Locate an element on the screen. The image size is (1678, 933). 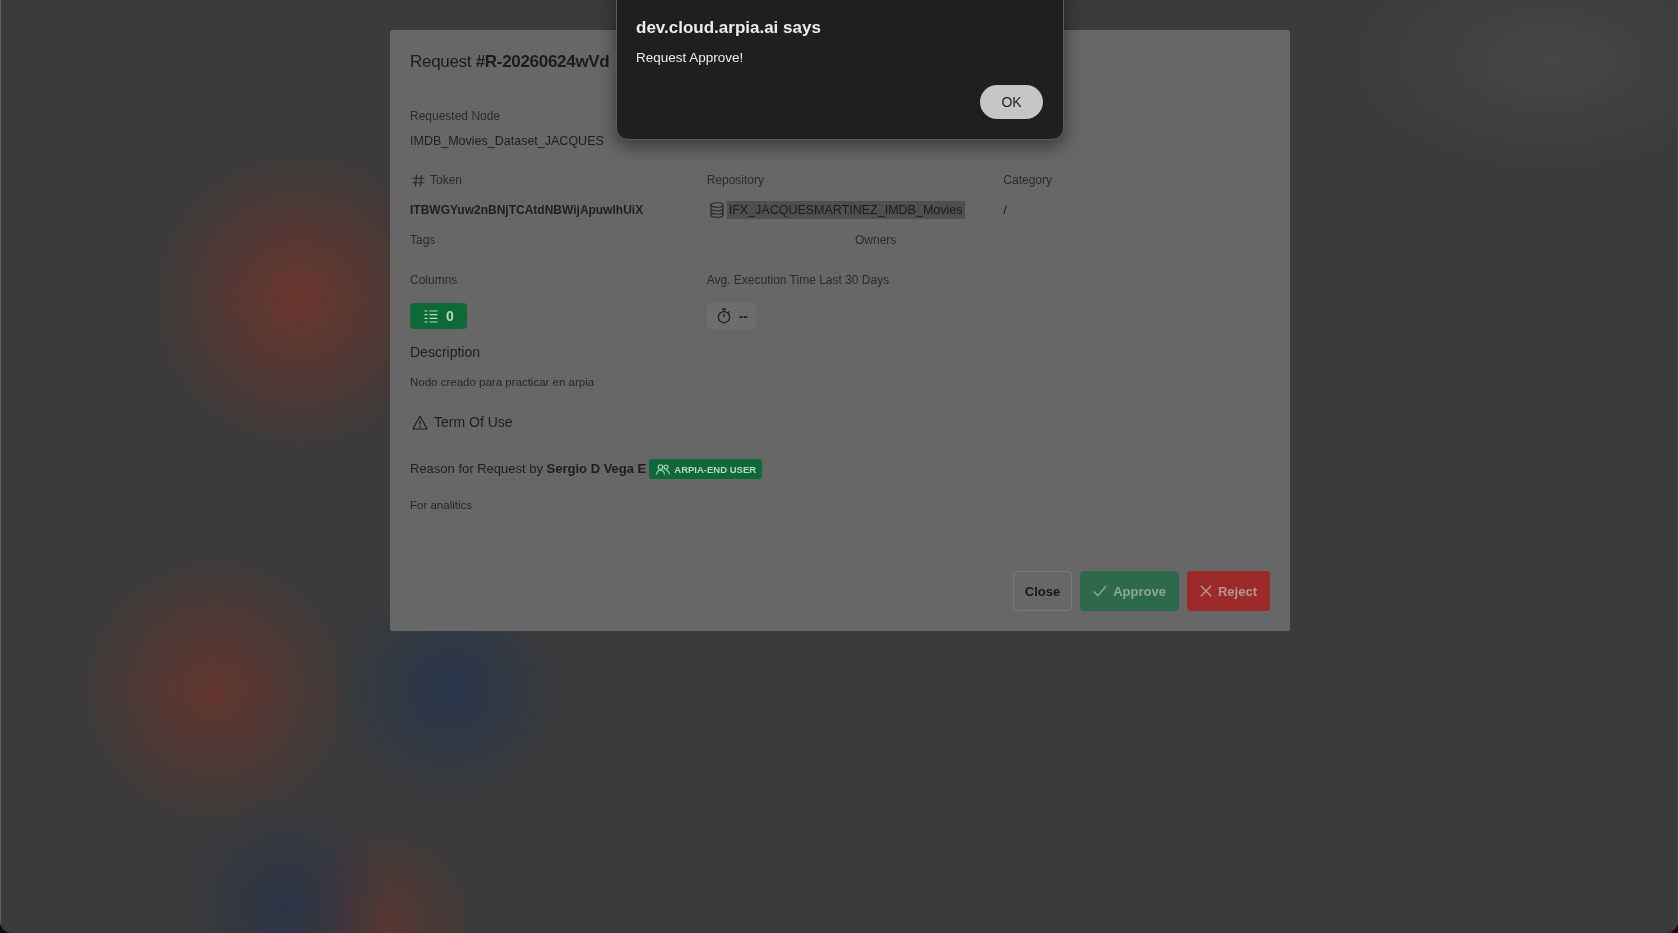
modal-title: Request #R-20260624wVd is located at coordinates (510, 62).